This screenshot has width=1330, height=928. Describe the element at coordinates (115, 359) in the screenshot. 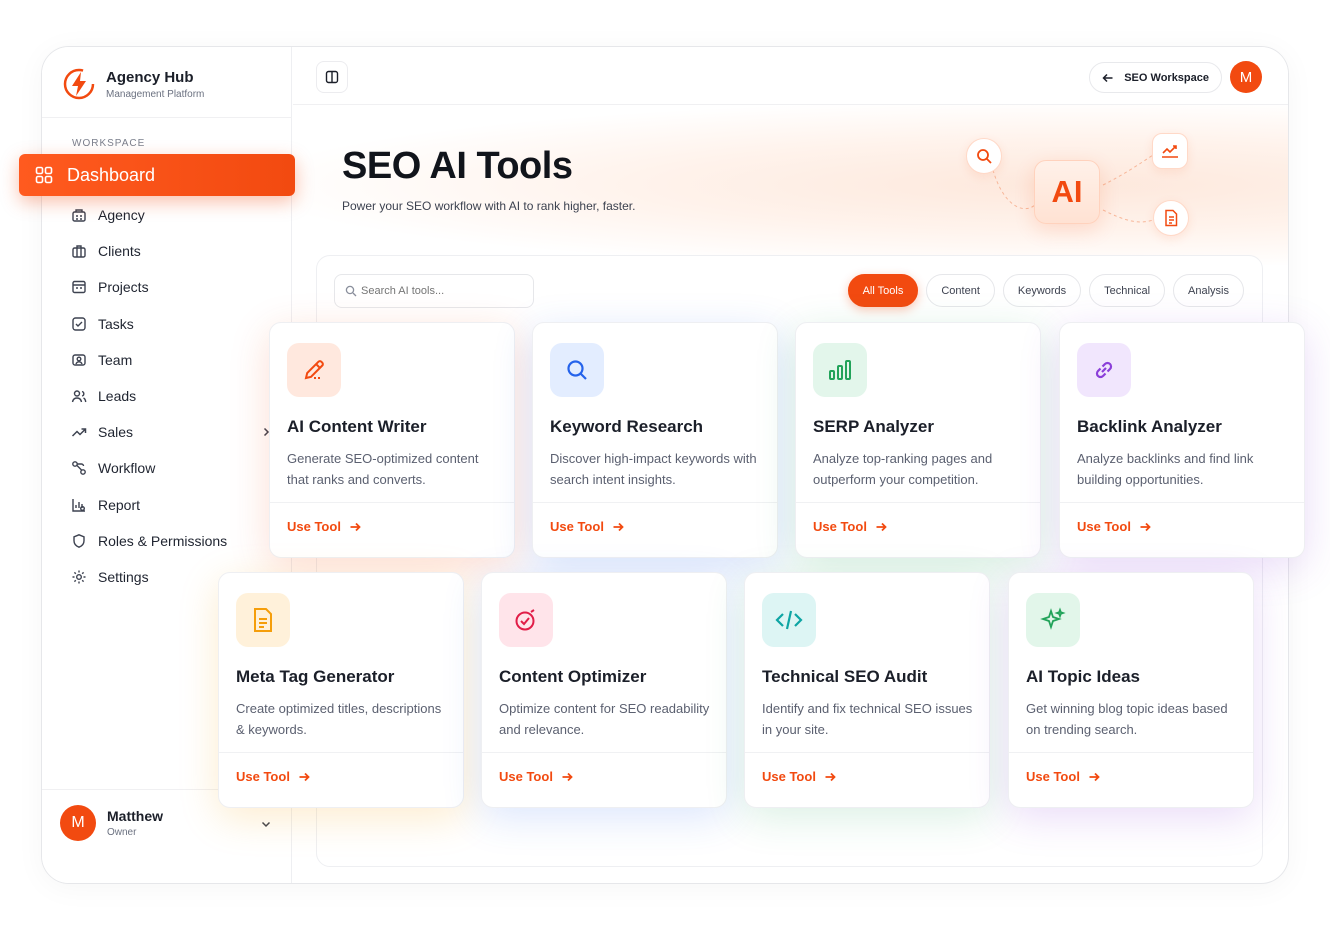

I see `sidebar-item-label: Team` at that location.